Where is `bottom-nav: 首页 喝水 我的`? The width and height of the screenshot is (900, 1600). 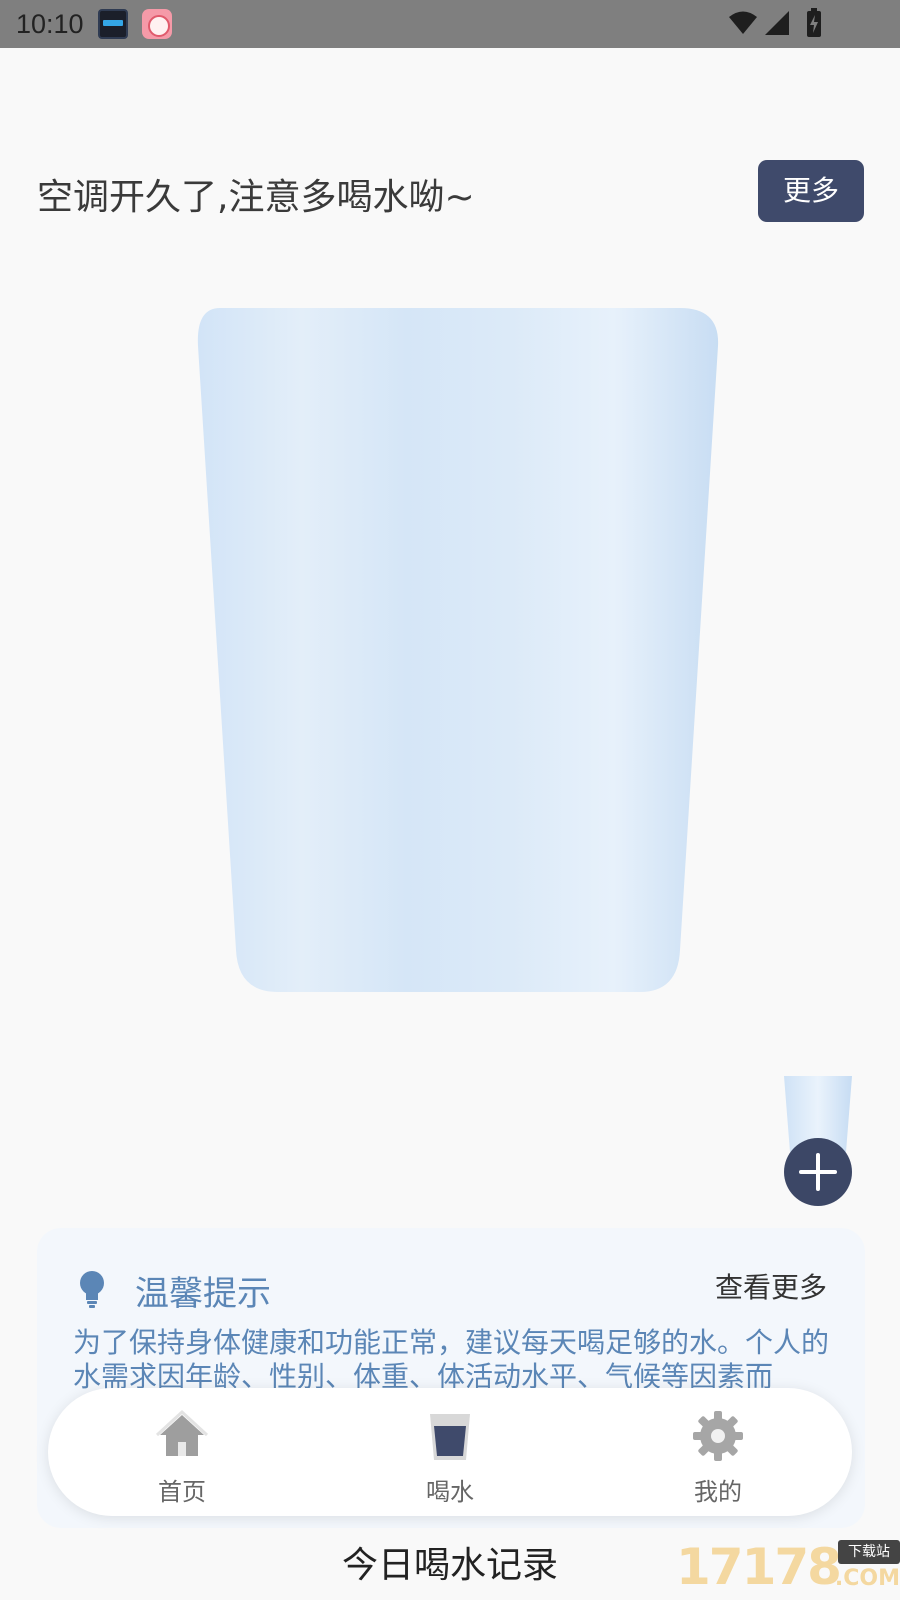
bottom-nav: 首页 喝水 我的 is located at coordinates (450, 1452).